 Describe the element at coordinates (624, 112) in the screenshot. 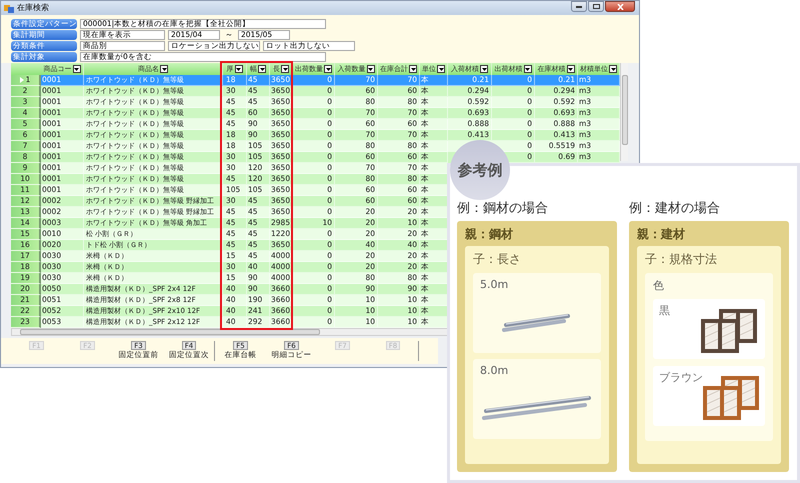

I see `vertical-scrollbar` at that location.